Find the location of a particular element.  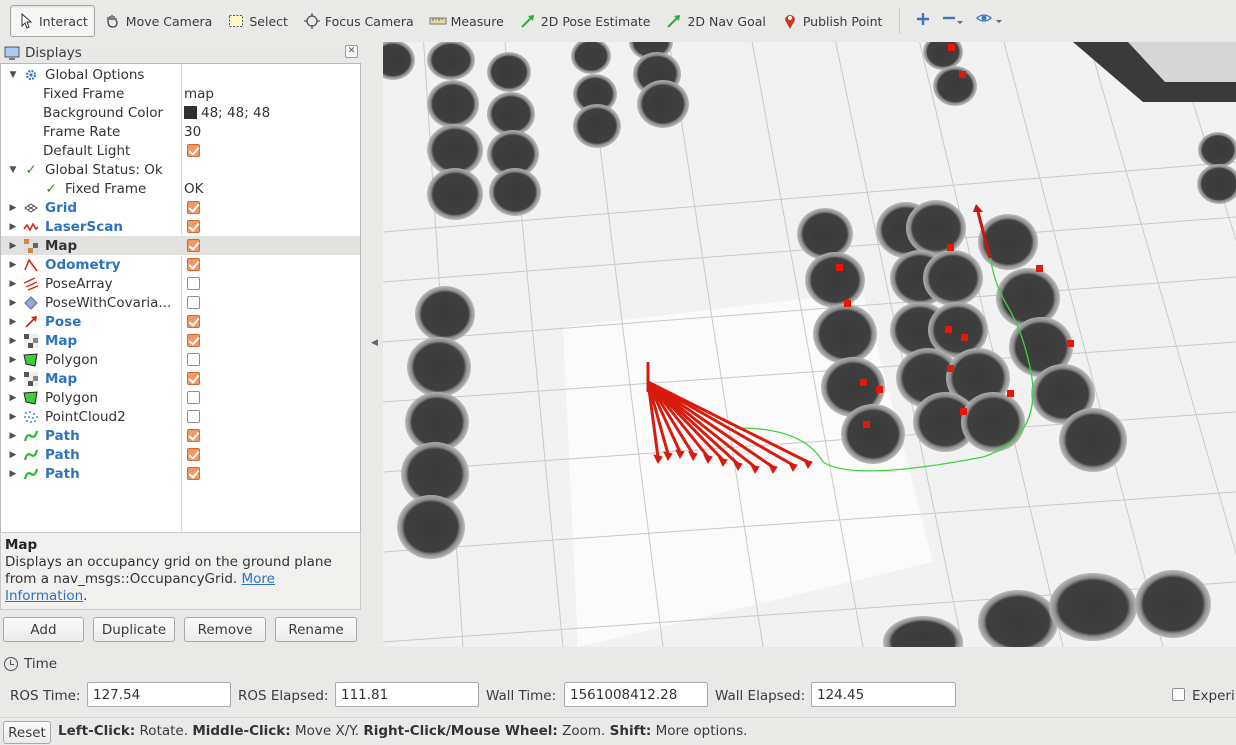

minus-icon is located at coordinates (953, 21).